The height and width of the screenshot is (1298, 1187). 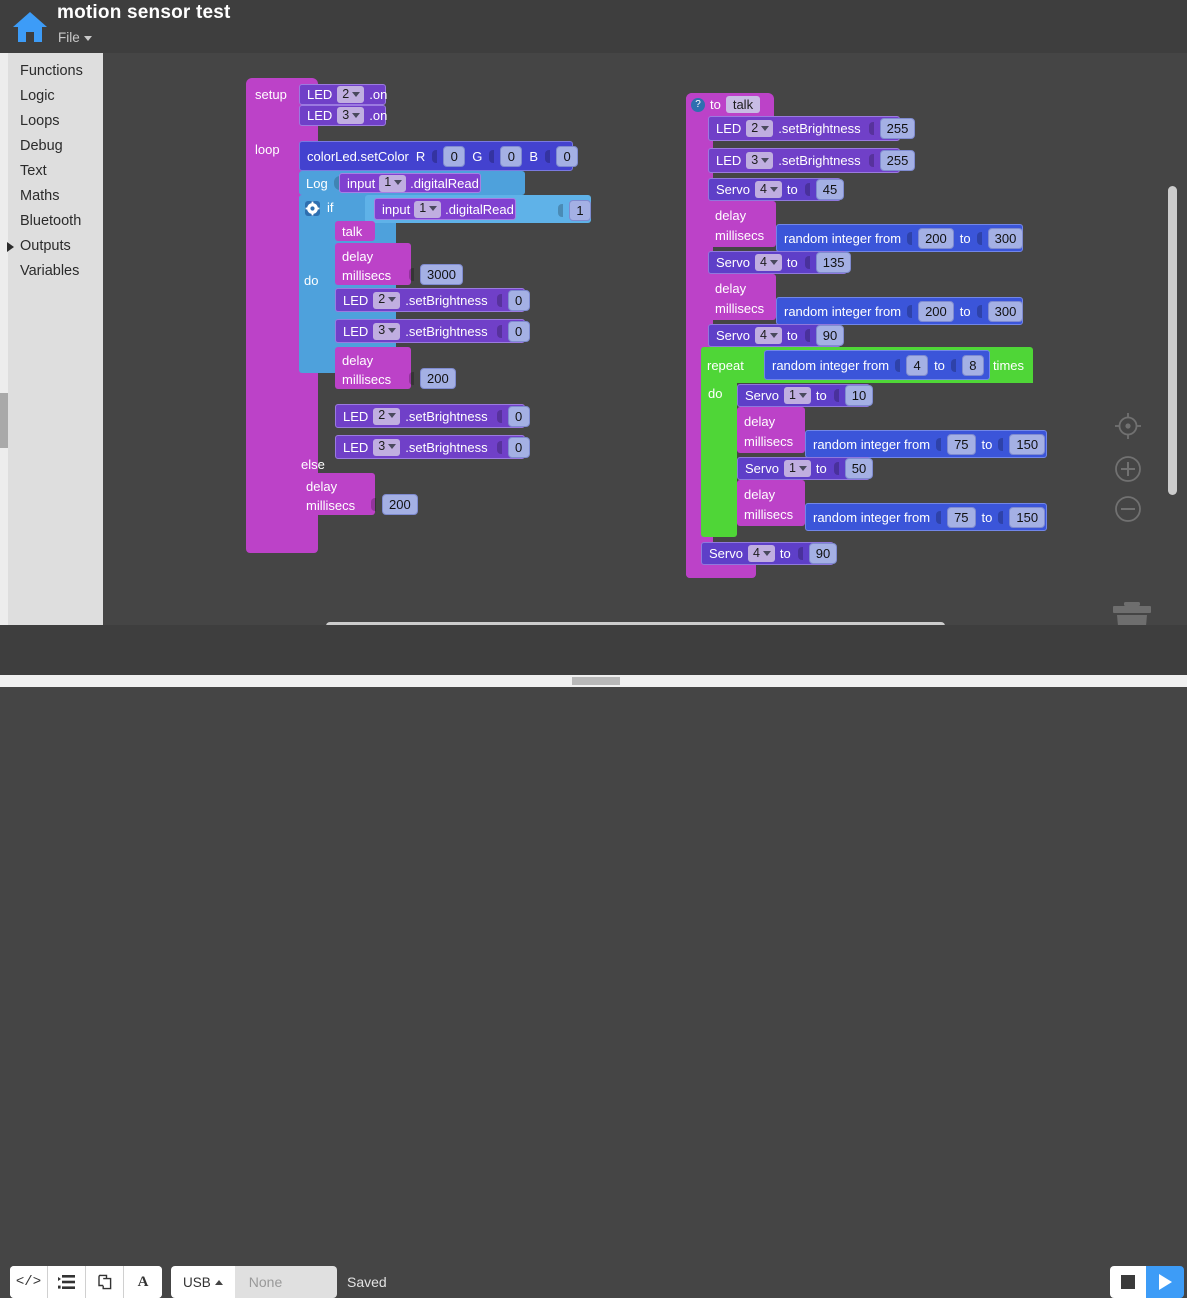 What do you see at coordinates (285, 1282) in the screenshot?
I see `port-select: None` at bounding box center [285, 1282].